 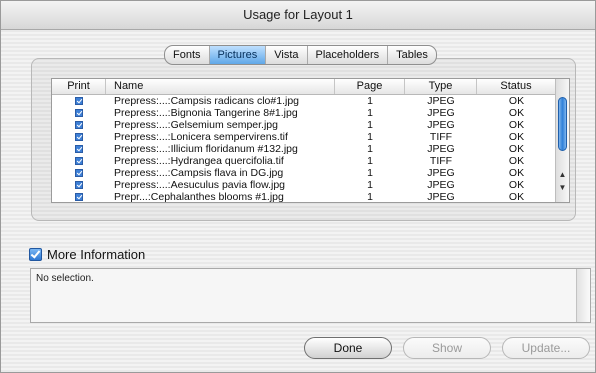 What do you see at coordinates (220, 86) in the screenshot?
I see `column-header-name: Name` at bounding box center [220, 86].